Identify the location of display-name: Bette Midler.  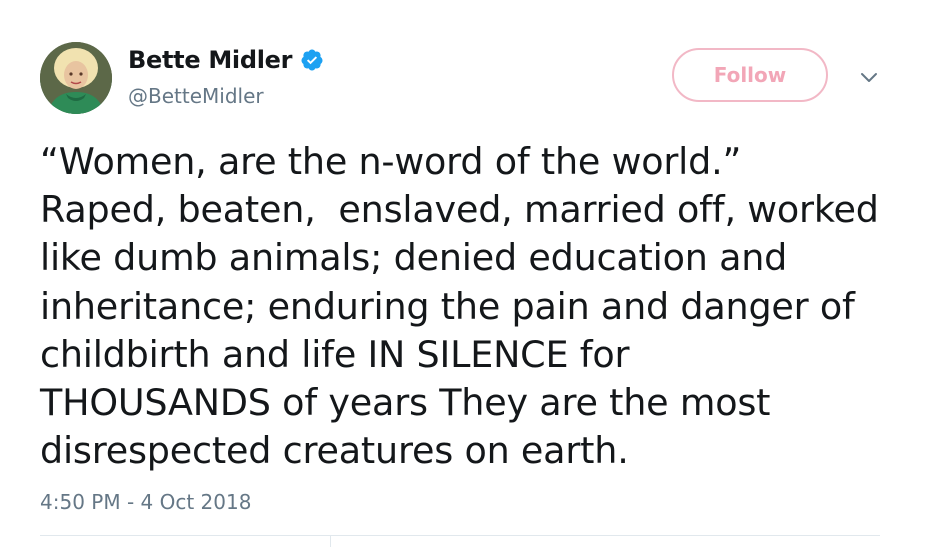
(210, 60).